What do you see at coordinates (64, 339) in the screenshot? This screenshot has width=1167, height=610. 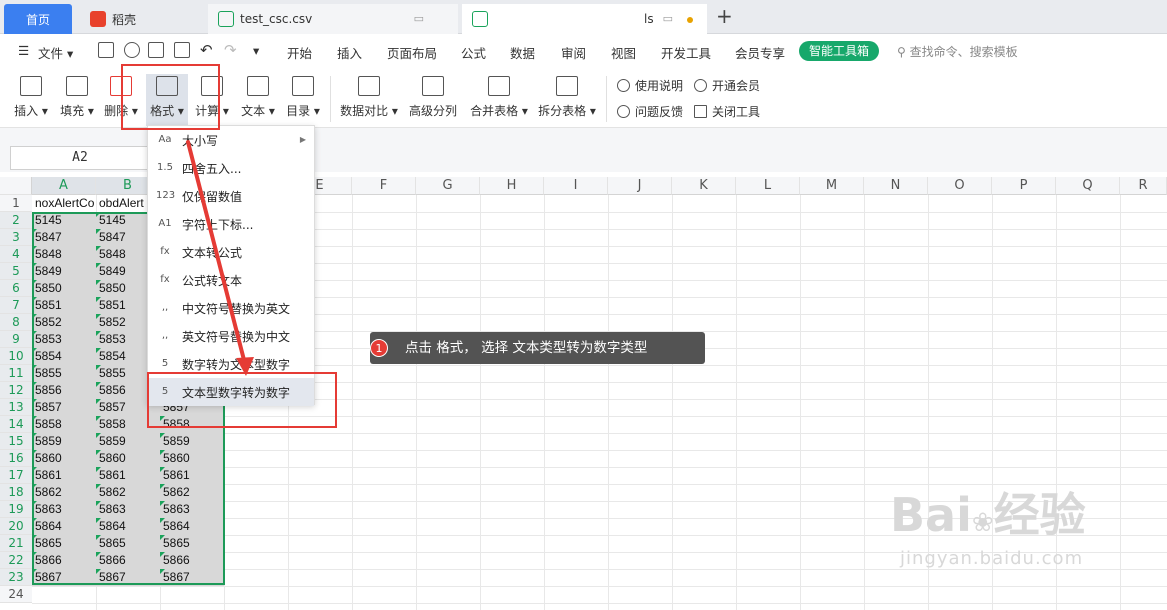 I see `data-cell: 5853` at bounding box center [64, 339].